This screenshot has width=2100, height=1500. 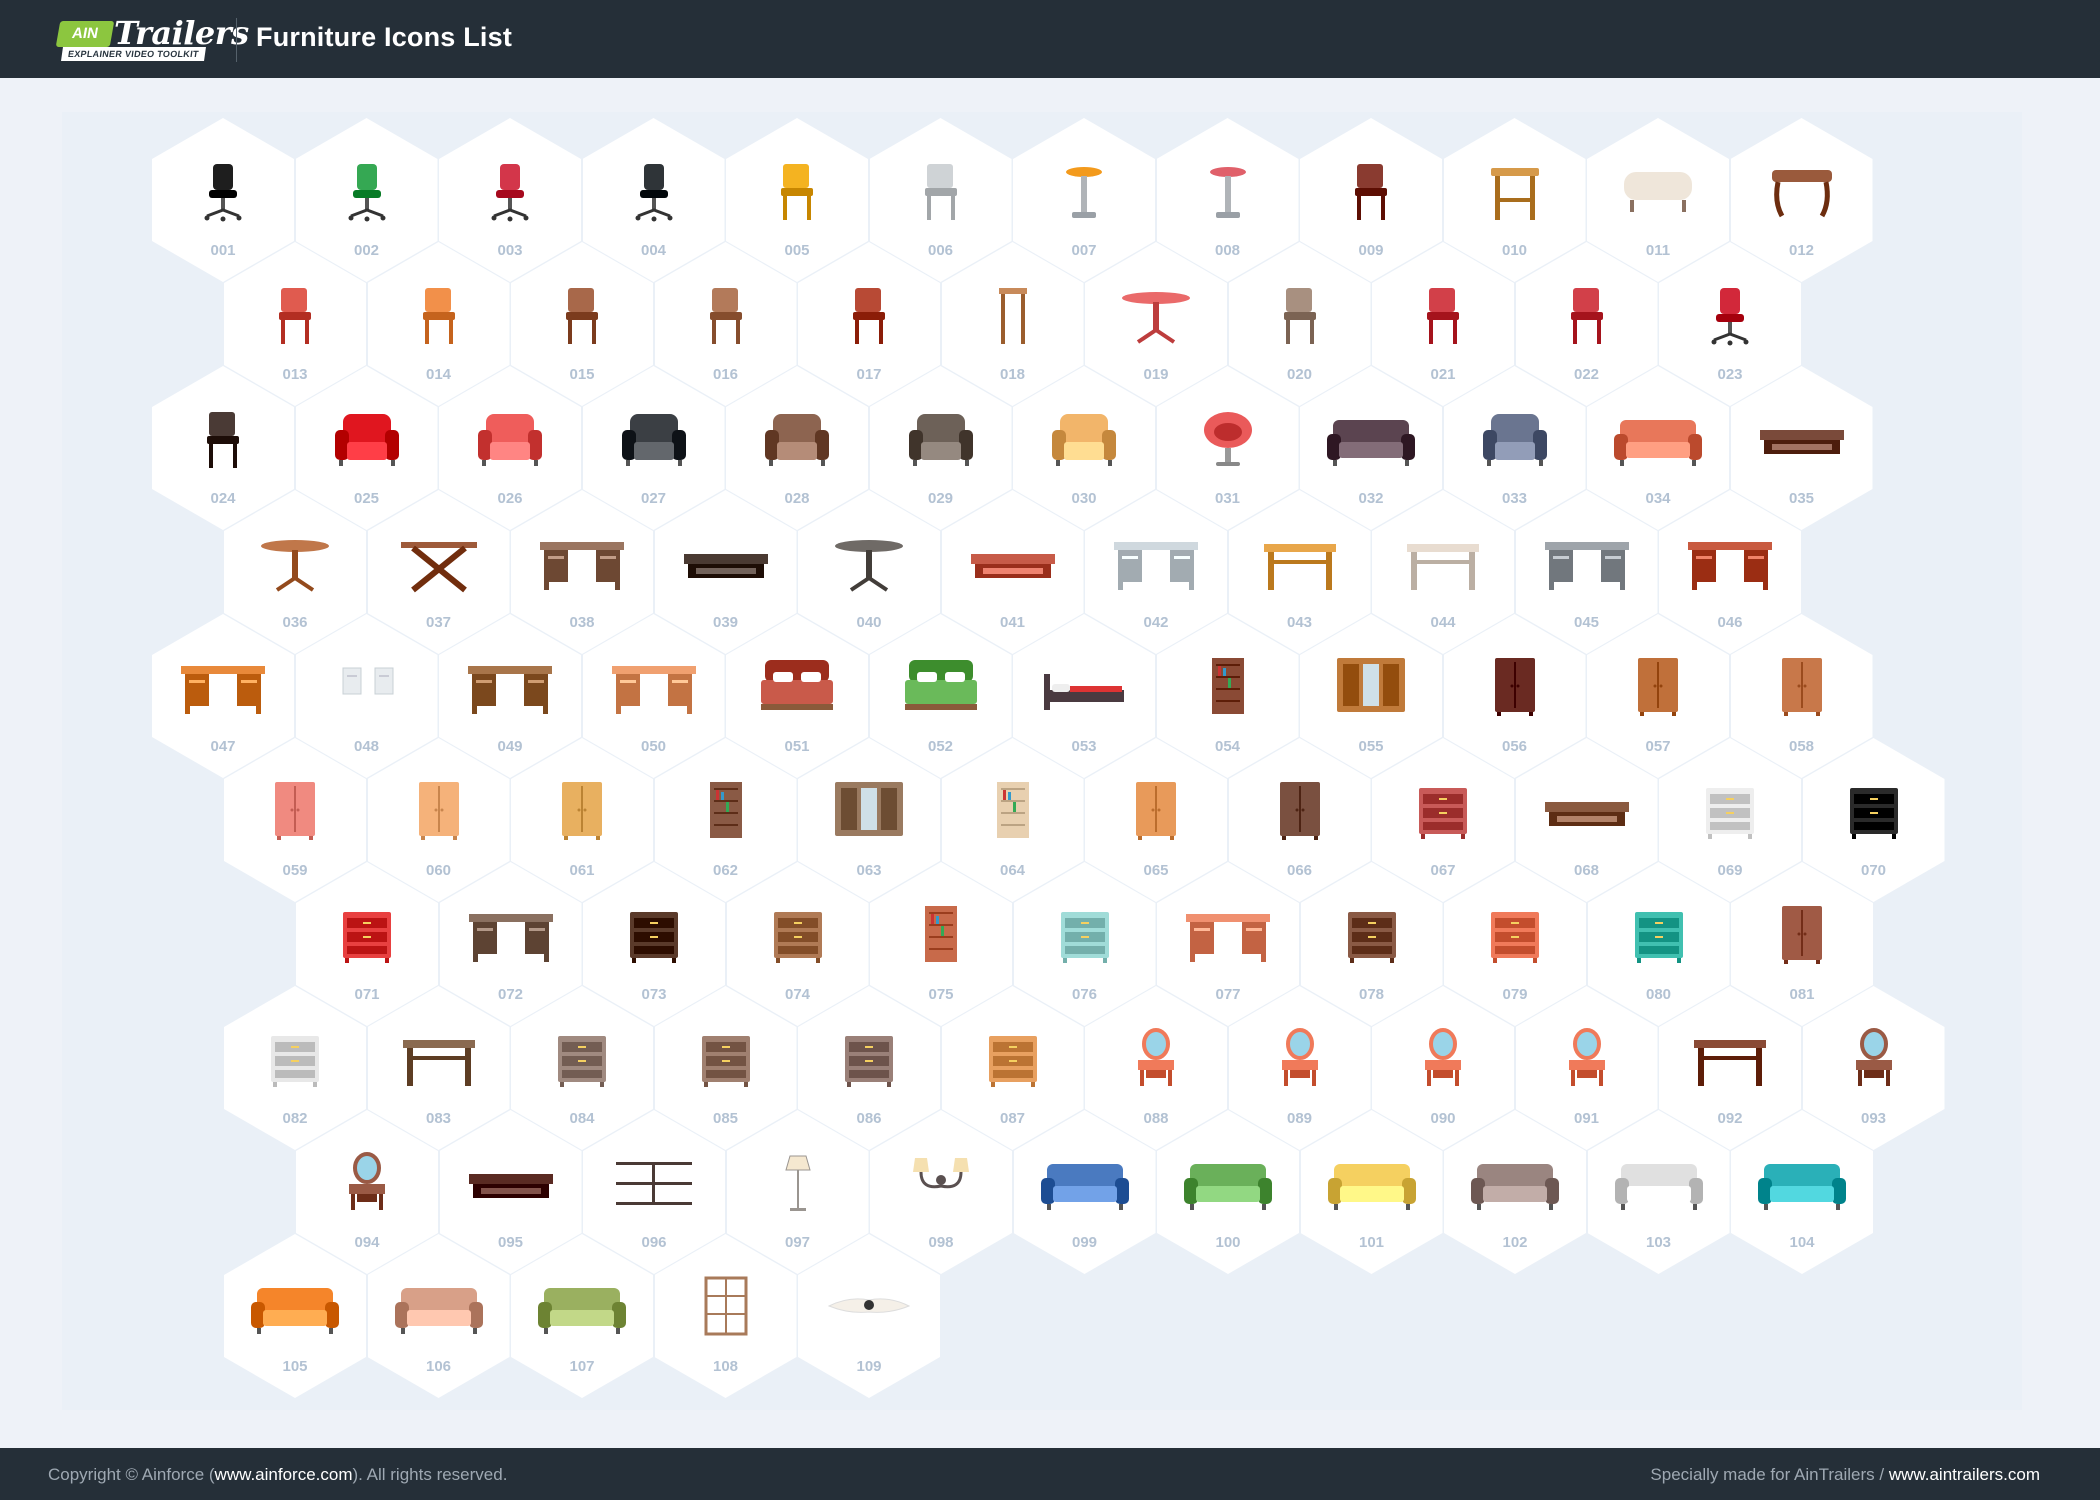 I want to click on glass-coffee-table-icon, so click(x=1013, y=563).